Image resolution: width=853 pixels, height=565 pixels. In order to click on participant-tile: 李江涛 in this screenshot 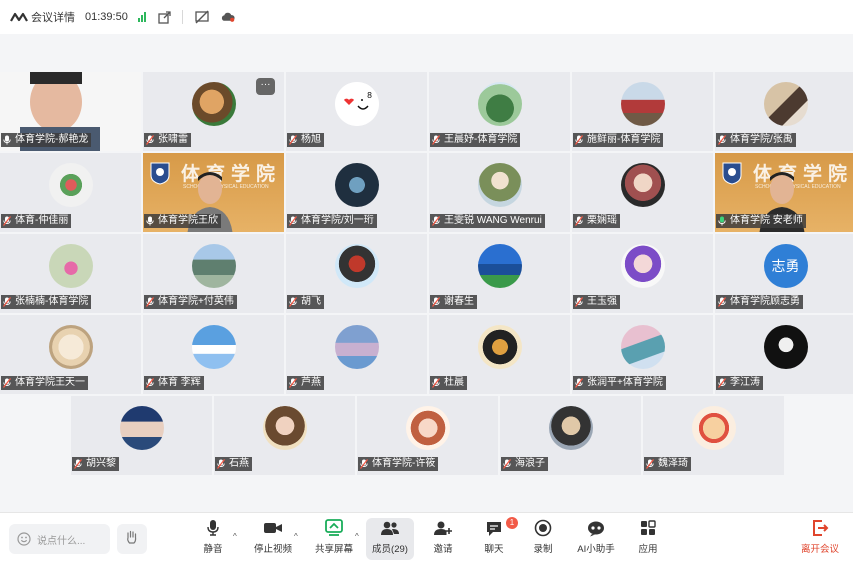, I will do `click(784, 354)`.